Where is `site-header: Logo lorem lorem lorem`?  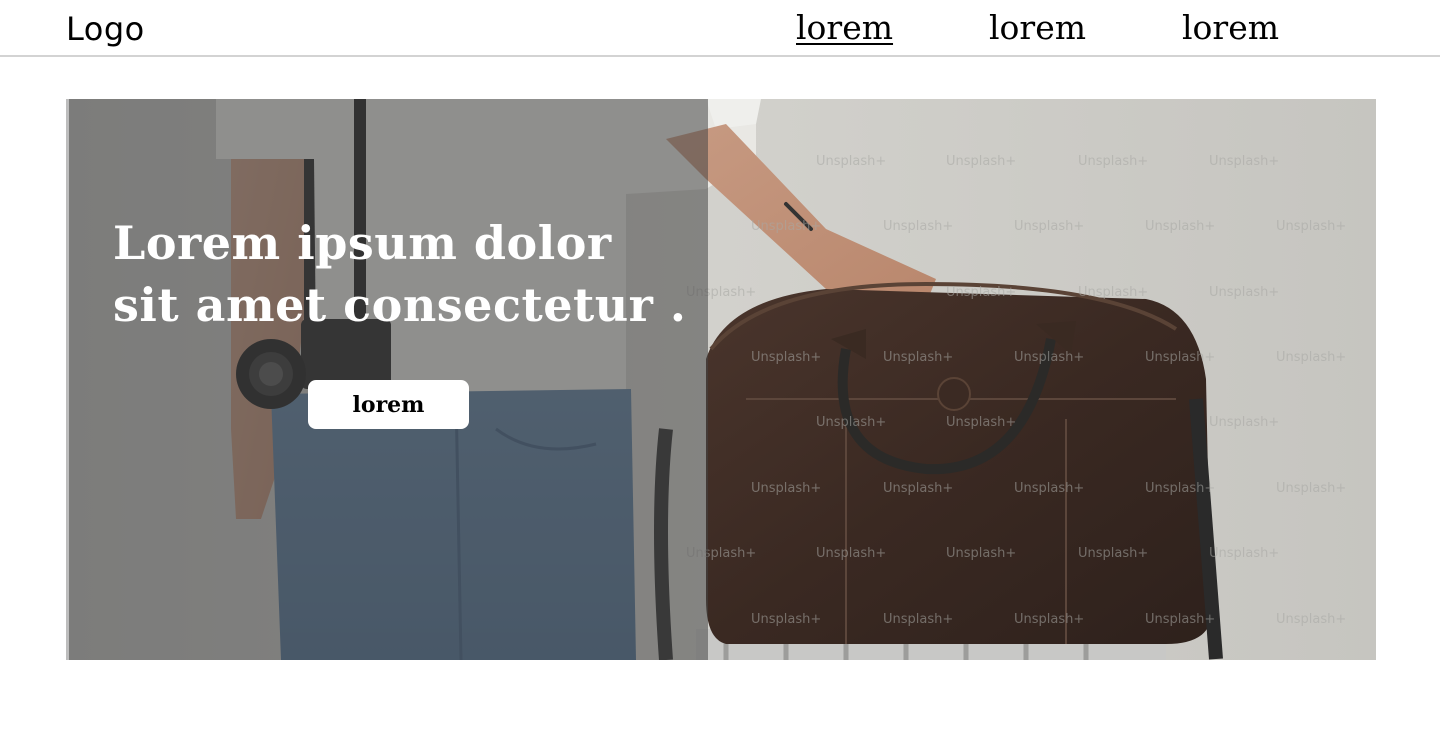
site-header: Logo lorem lorem lorem is located at coordinates (720, 28).